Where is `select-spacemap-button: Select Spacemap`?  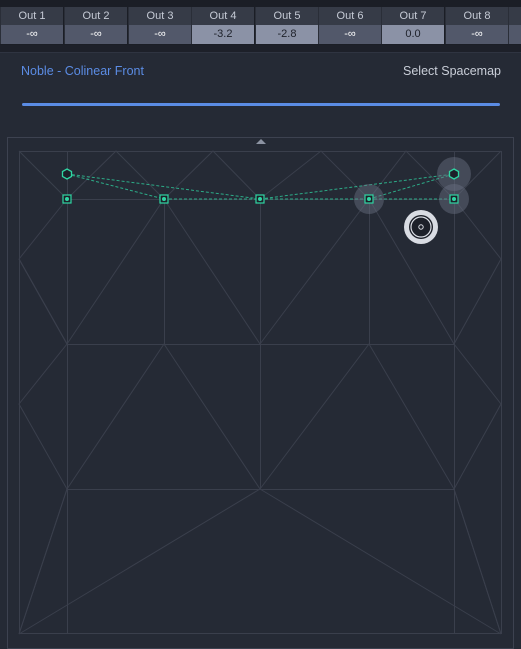
select-spacemap-button: Select Spacemap is located at coordinates (452, 71).